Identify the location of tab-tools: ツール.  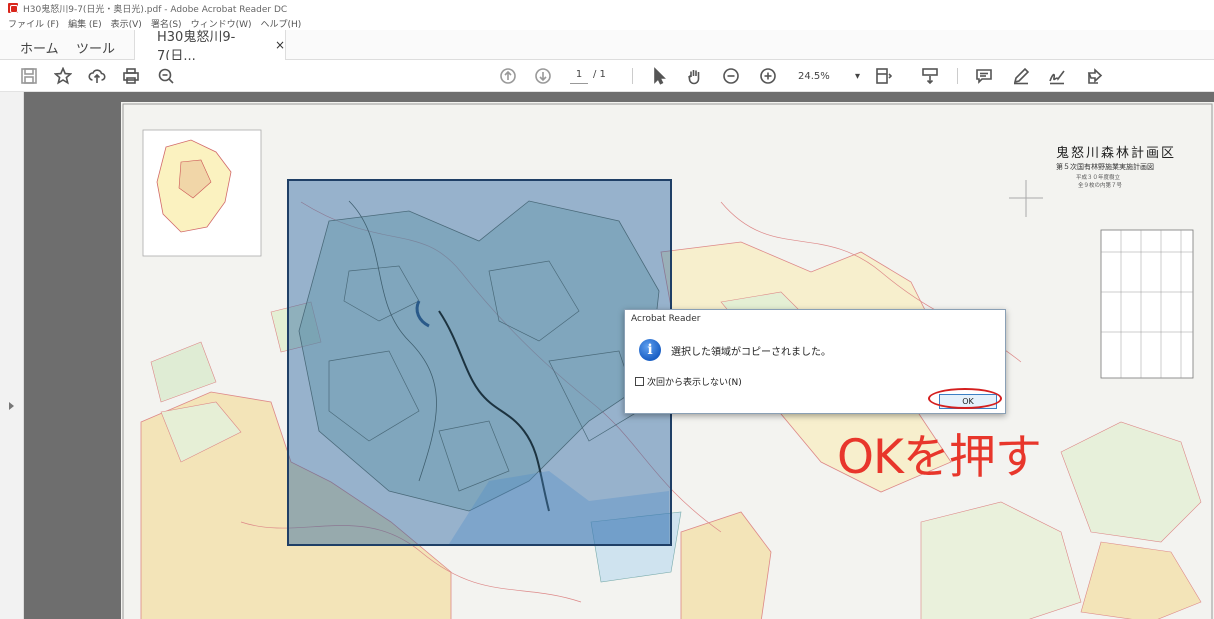
(95, 47).